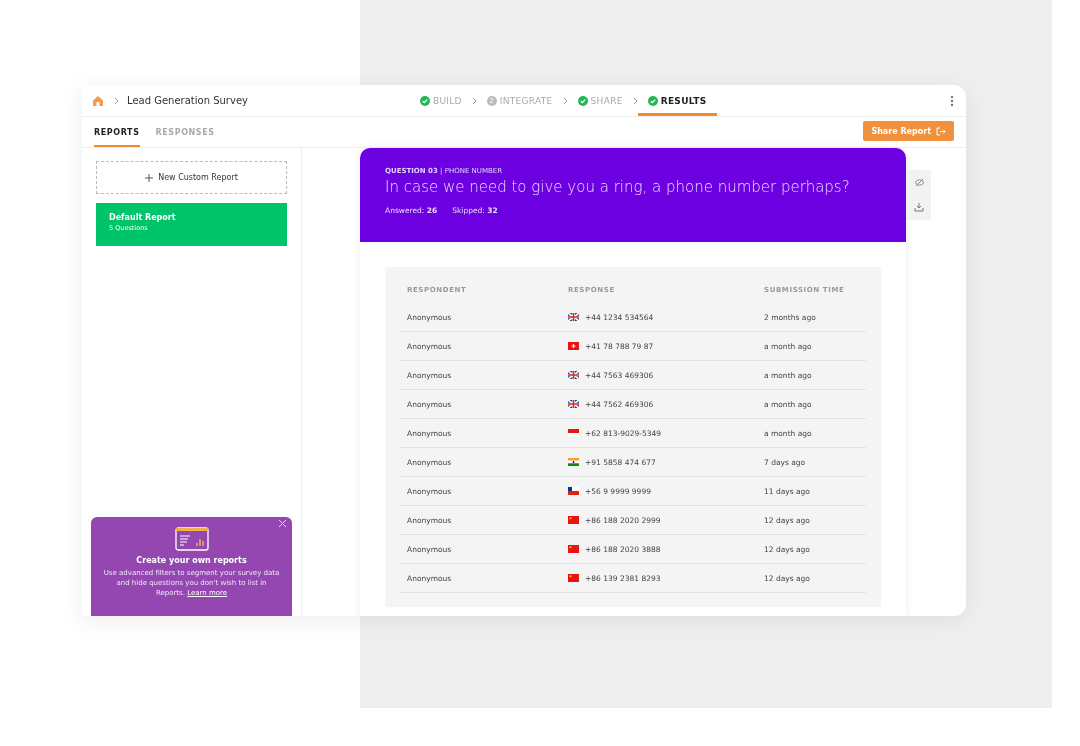 The width and height of the screenshot is (1080, 746). Describe the element at coordinates (117, 132) in the screenshot. I see `tab: REPORTS` at that location.